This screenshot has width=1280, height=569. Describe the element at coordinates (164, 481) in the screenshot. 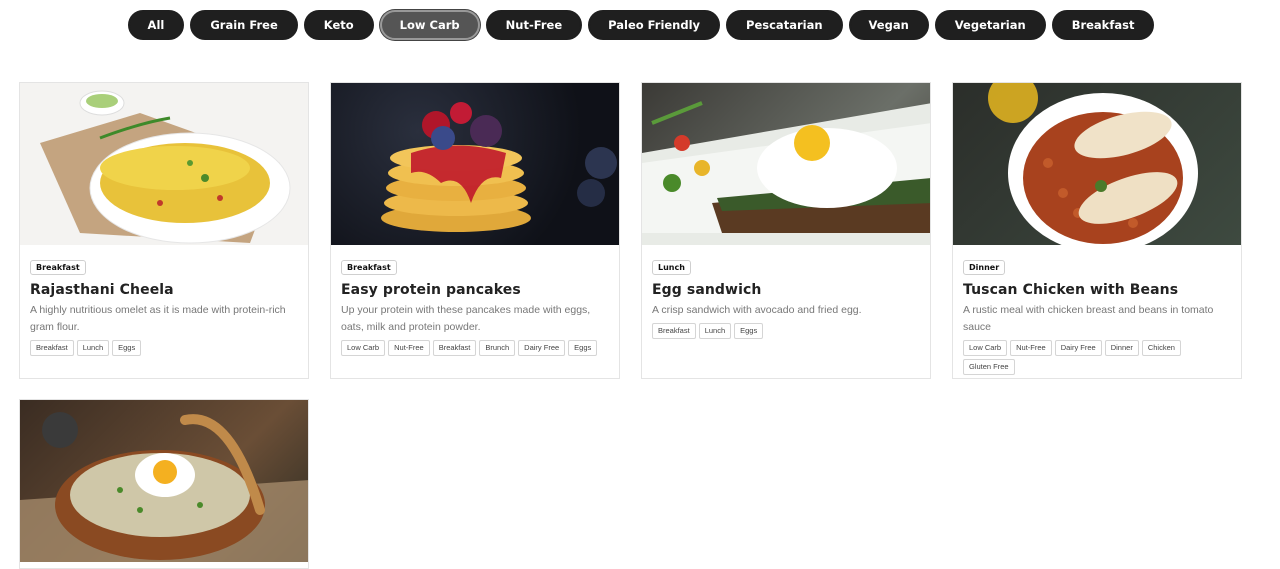

I see `recipe-image-soup` at that location.